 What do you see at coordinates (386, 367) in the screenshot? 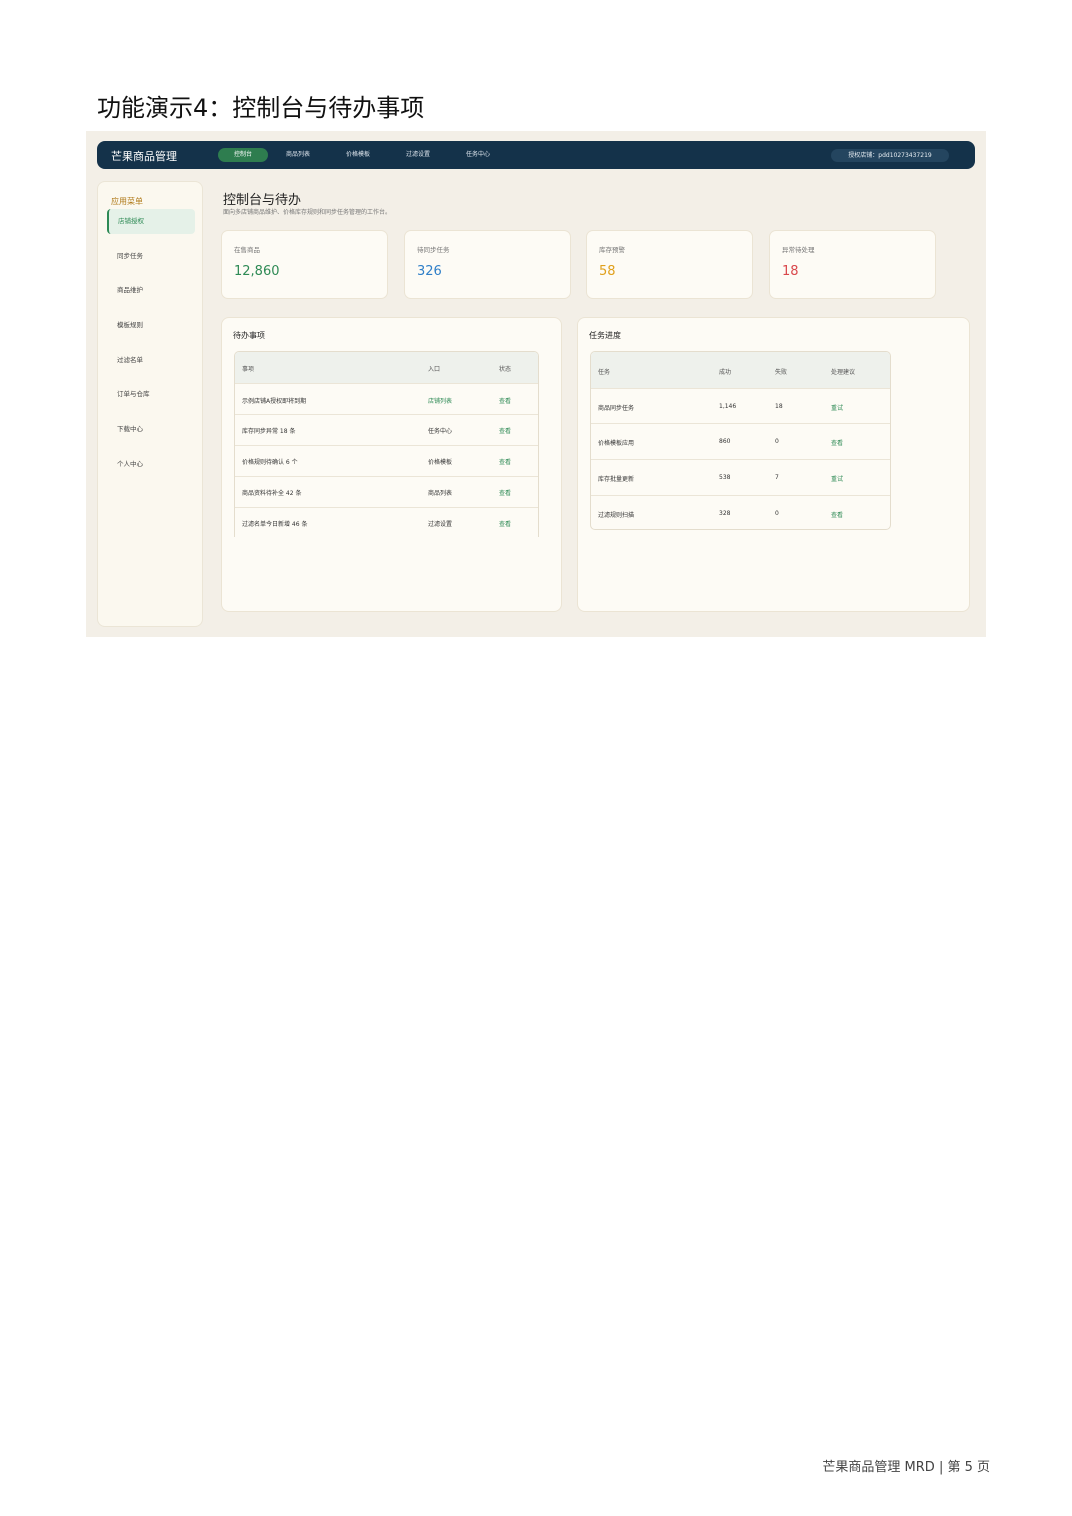
I see `table-header: 事项 入口 状态` at bounding box center [386, 367].